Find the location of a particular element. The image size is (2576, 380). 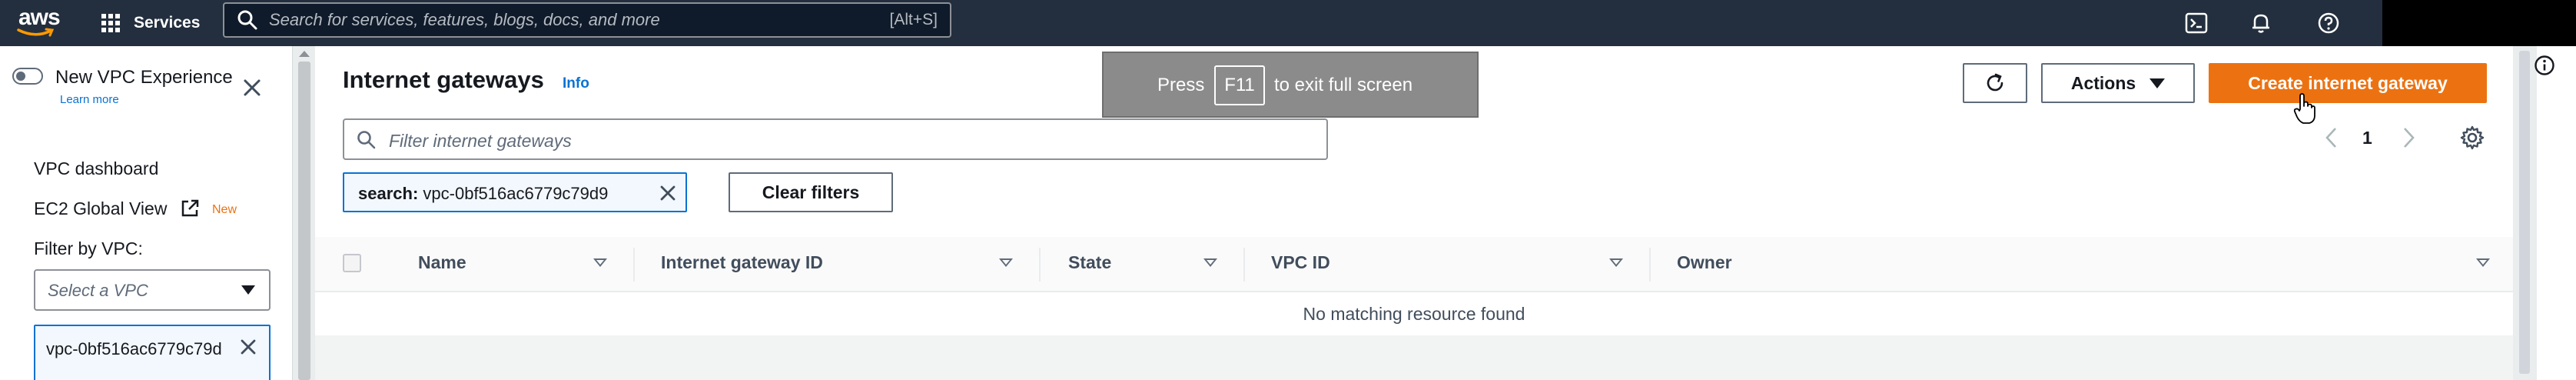

refresh-button is located at coordinates (1995, 83).